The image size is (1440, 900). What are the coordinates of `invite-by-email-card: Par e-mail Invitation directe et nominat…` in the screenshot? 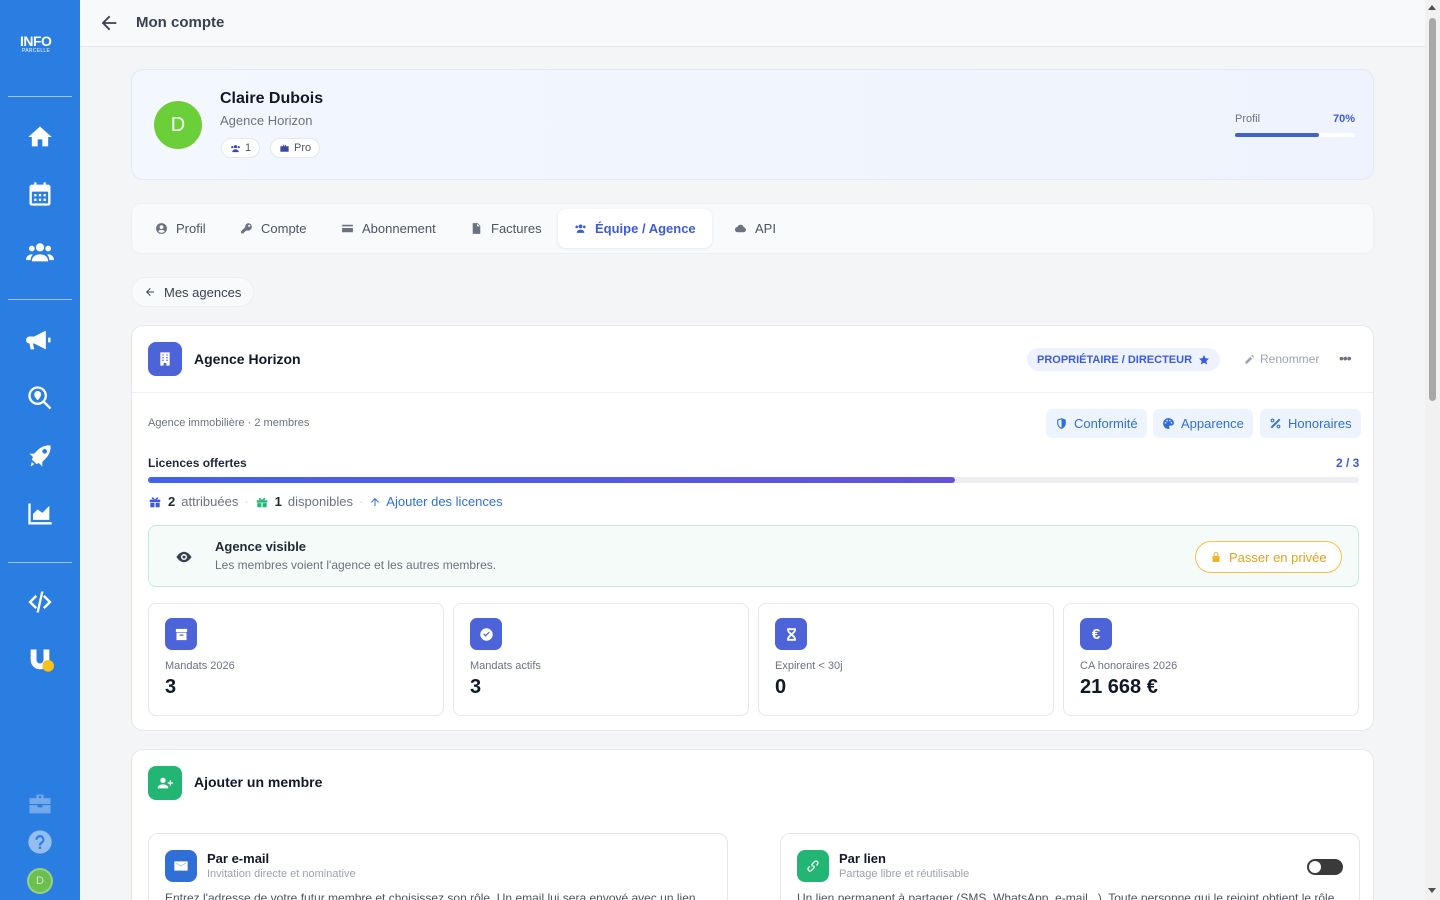 It's located at (438, 866).